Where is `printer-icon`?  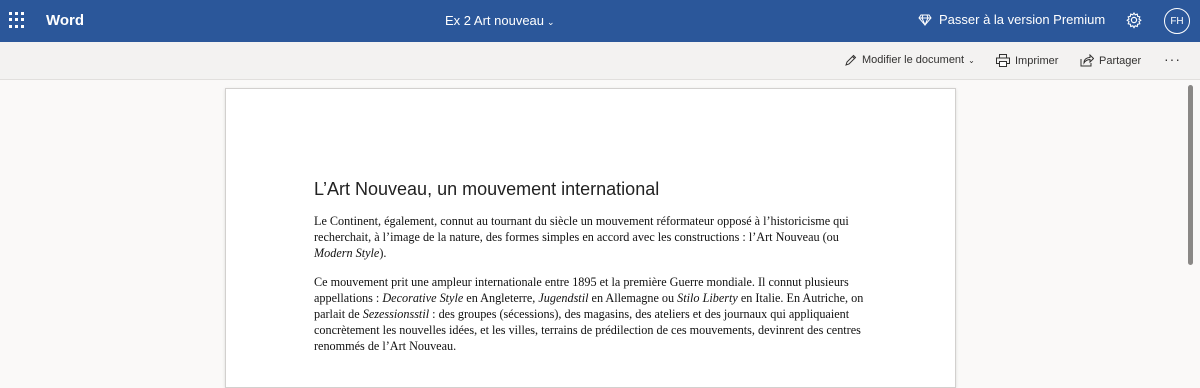
printer-icon is located at coordinates (1003, 60).